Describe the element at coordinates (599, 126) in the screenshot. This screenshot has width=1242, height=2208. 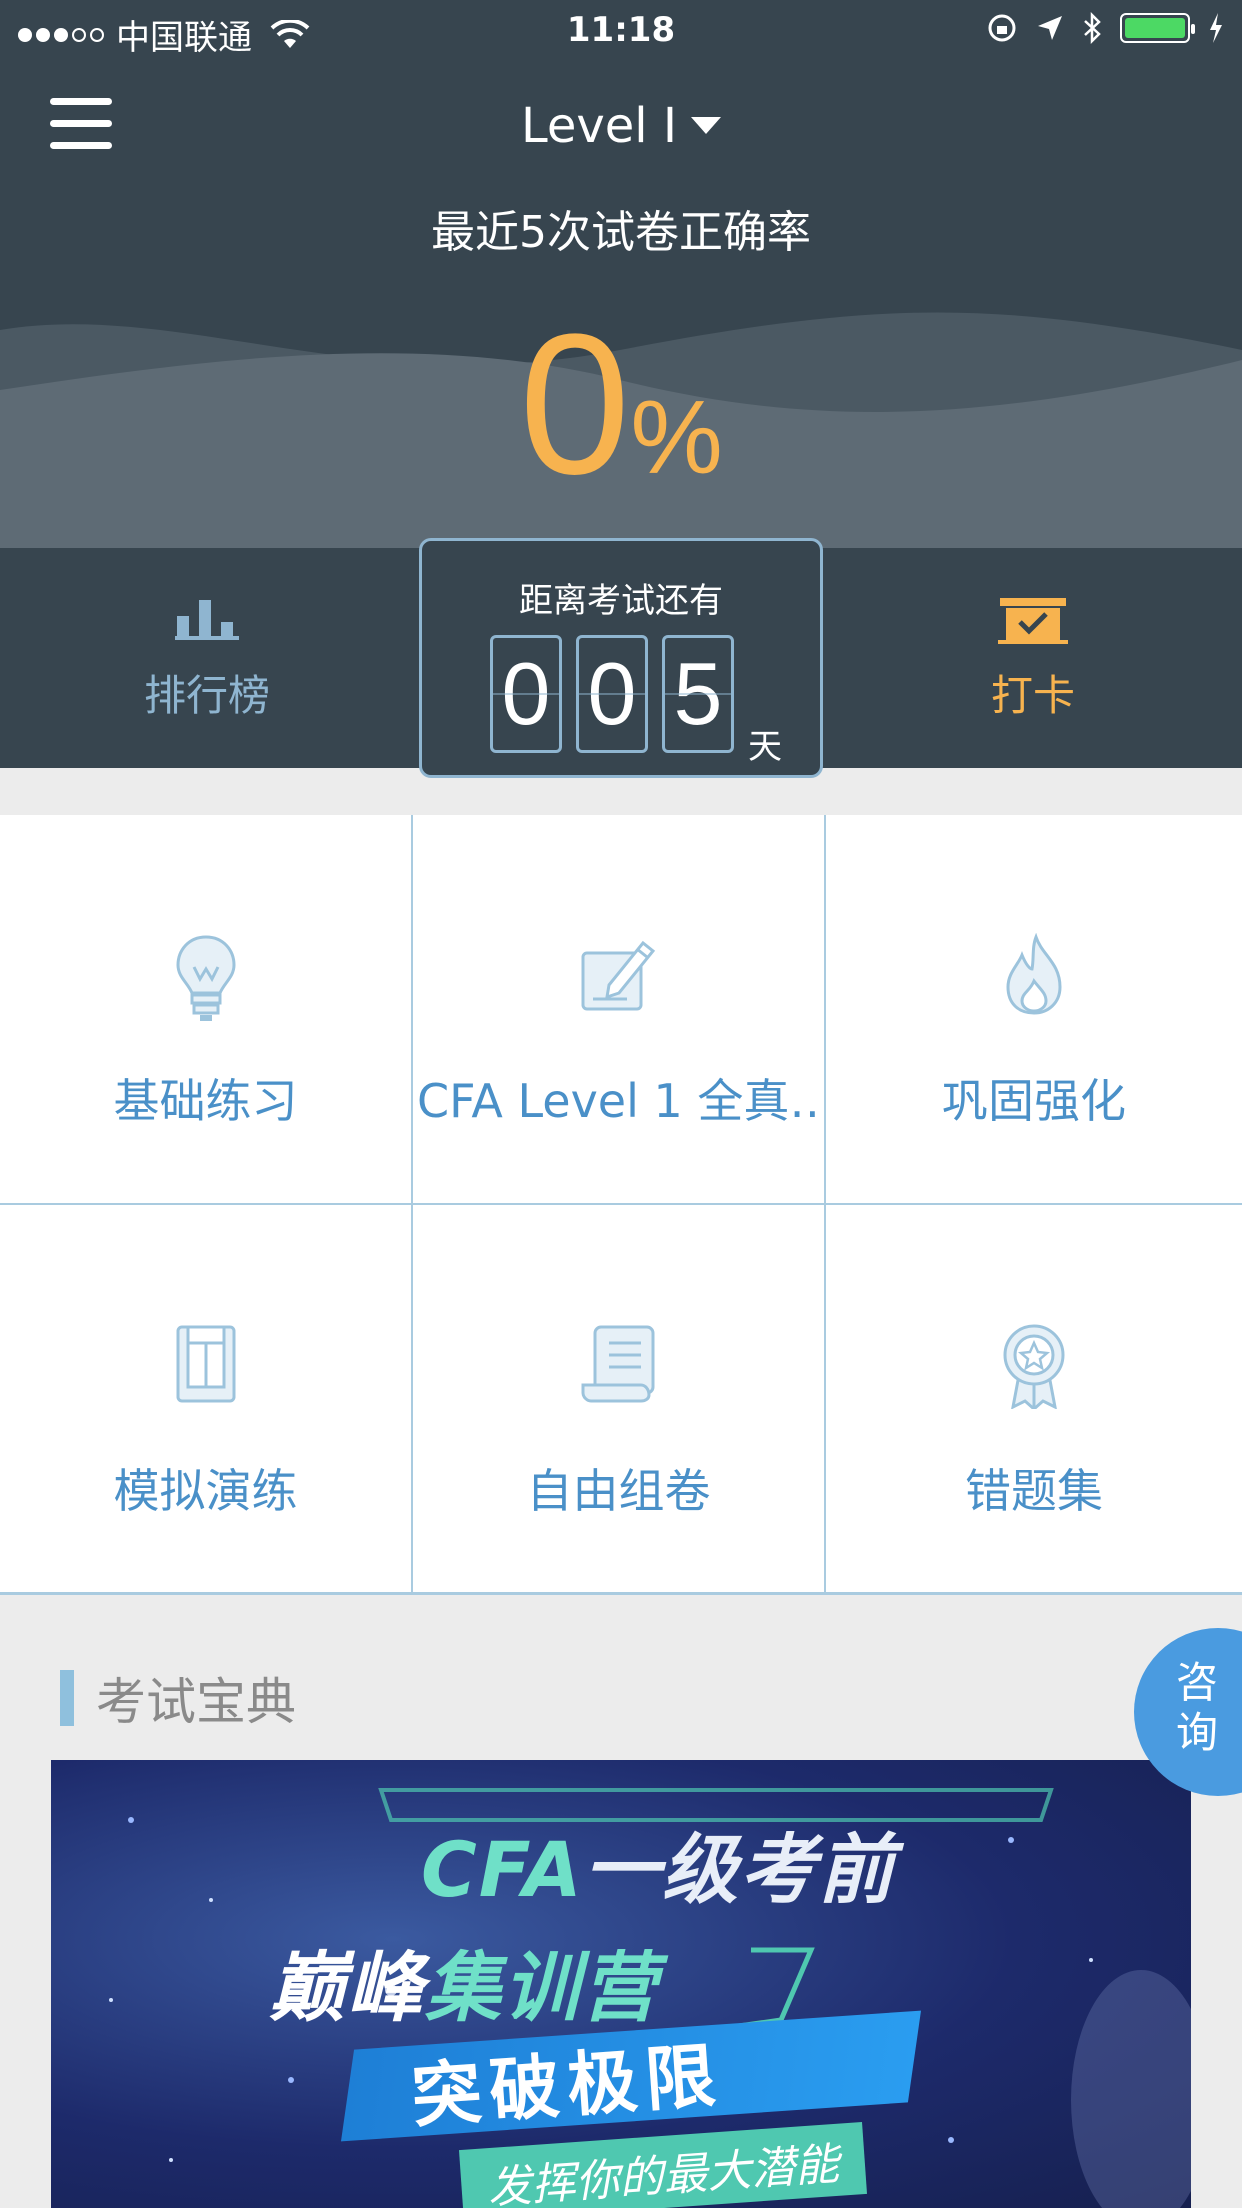
I see `level-label: Level I` at that location.